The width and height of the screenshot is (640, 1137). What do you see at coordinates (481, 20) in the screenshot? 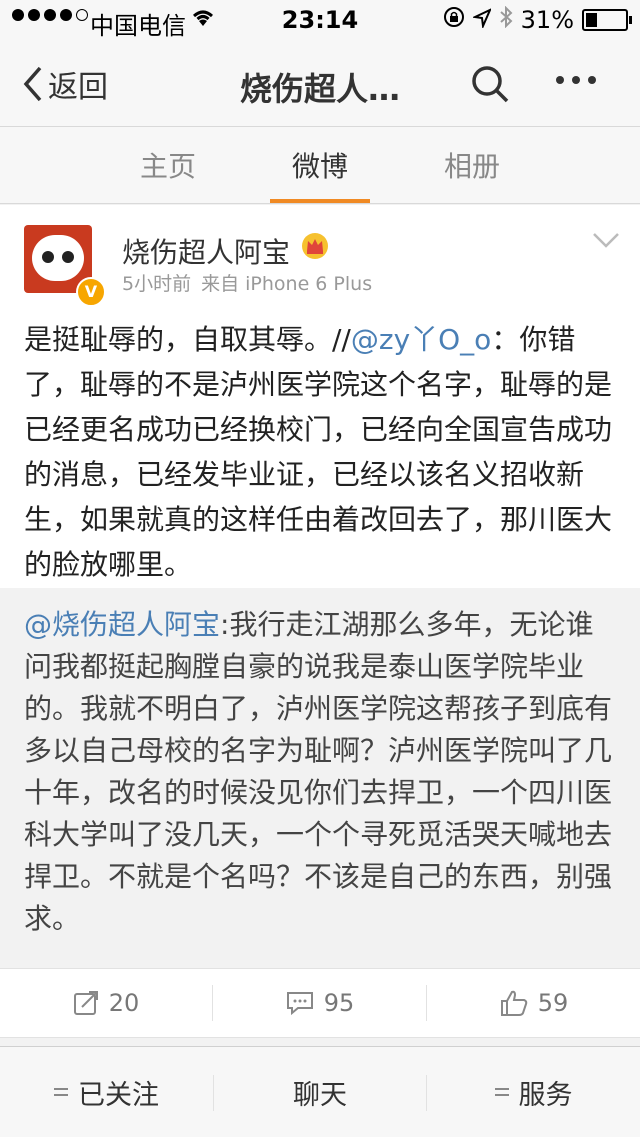
I see `location-icon` at bounding box center [481, 20].